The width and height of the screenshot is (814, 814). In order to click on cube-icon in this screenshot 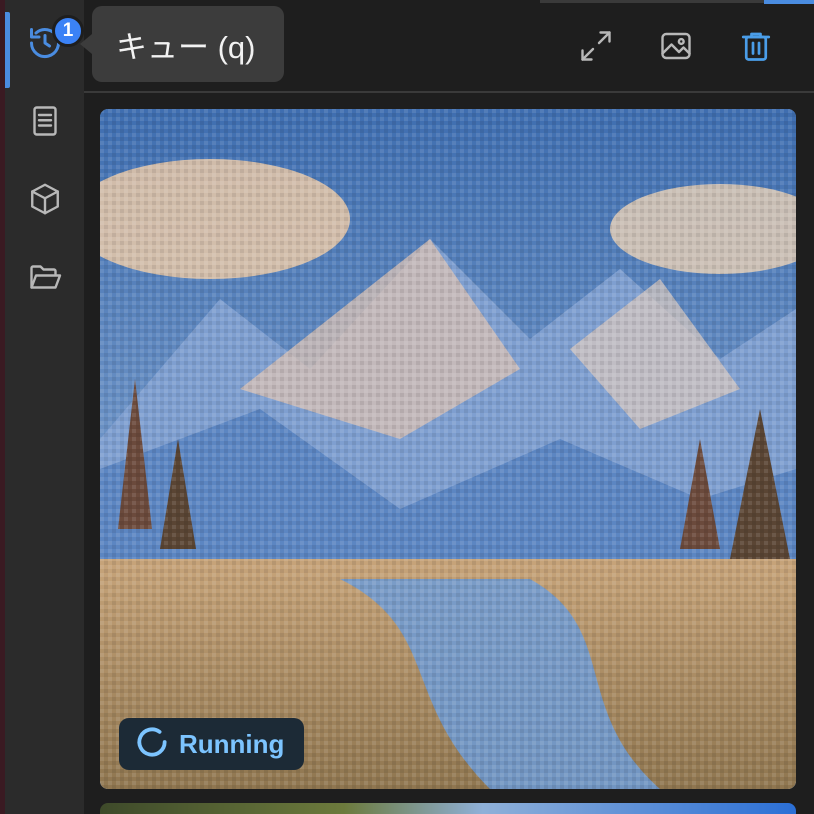, I will do `click(45, 201)`.